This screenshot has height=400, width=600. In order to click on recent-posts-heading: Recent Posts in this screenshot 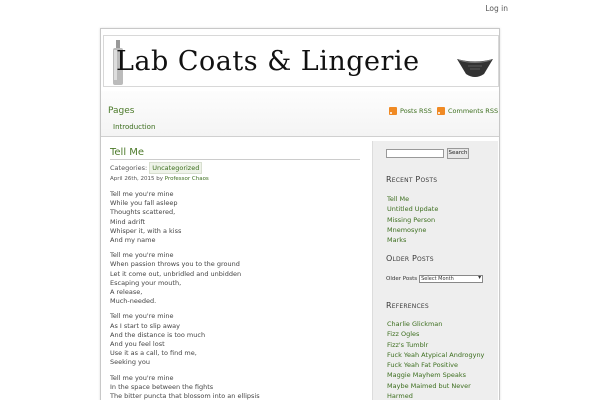, I will do `click(412, 179)`.